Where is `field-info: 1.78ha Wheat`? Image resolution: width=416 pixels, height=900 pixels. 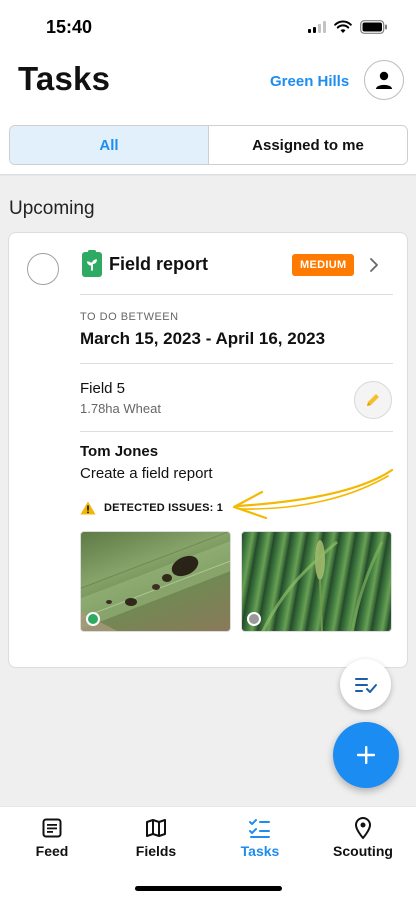
field-info: 1.78ha Wheat is located at coordinates (120, 408).